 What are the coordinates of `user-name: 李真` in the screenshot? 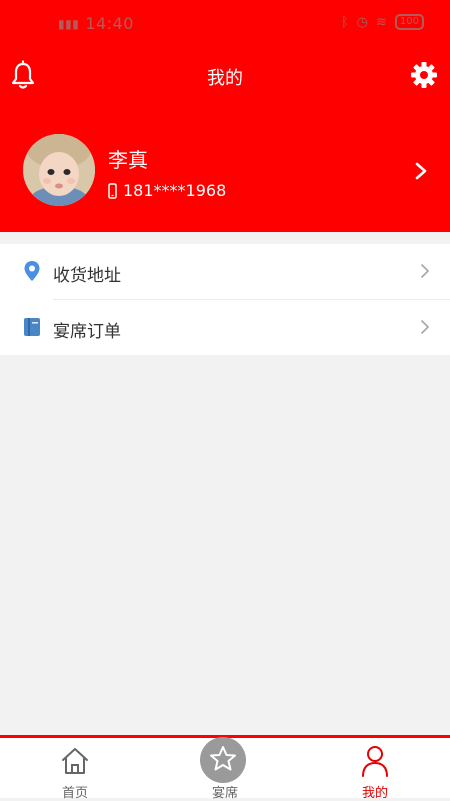 It's located at (128, 160).